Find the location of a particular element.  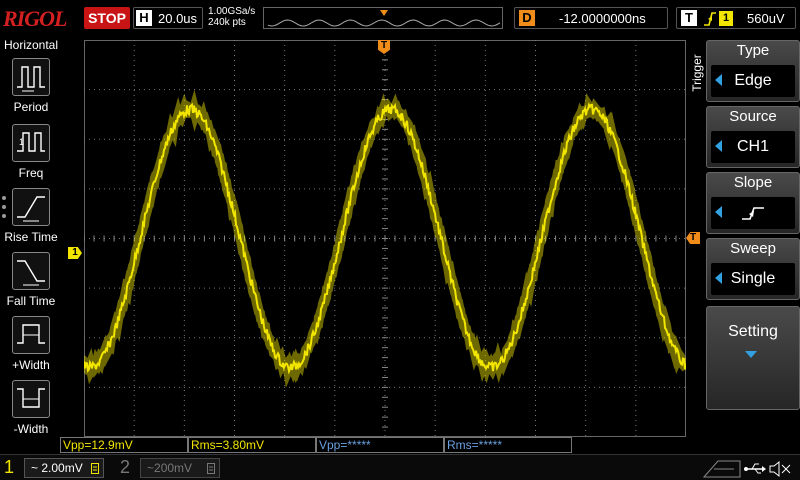

trigger-sweep-value: Single is located at coordinates (753, 279).